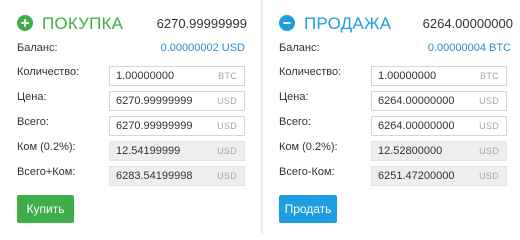 Image resolution: width=520 pixels, height=240 pixels. Describe the element at coordinates (177, 76) in the screenshot. I see `buy-amount-input: 1.00000000 BTC` at that location.